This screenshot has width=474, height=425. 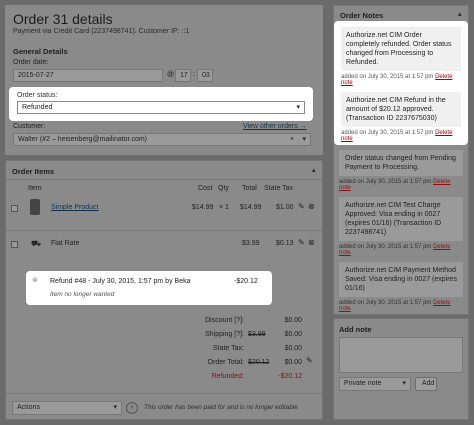 What do you see at coordinates (29, 126) in the screenshot?
I see `customer-label: Customer:` at bounding box center [29, 126].